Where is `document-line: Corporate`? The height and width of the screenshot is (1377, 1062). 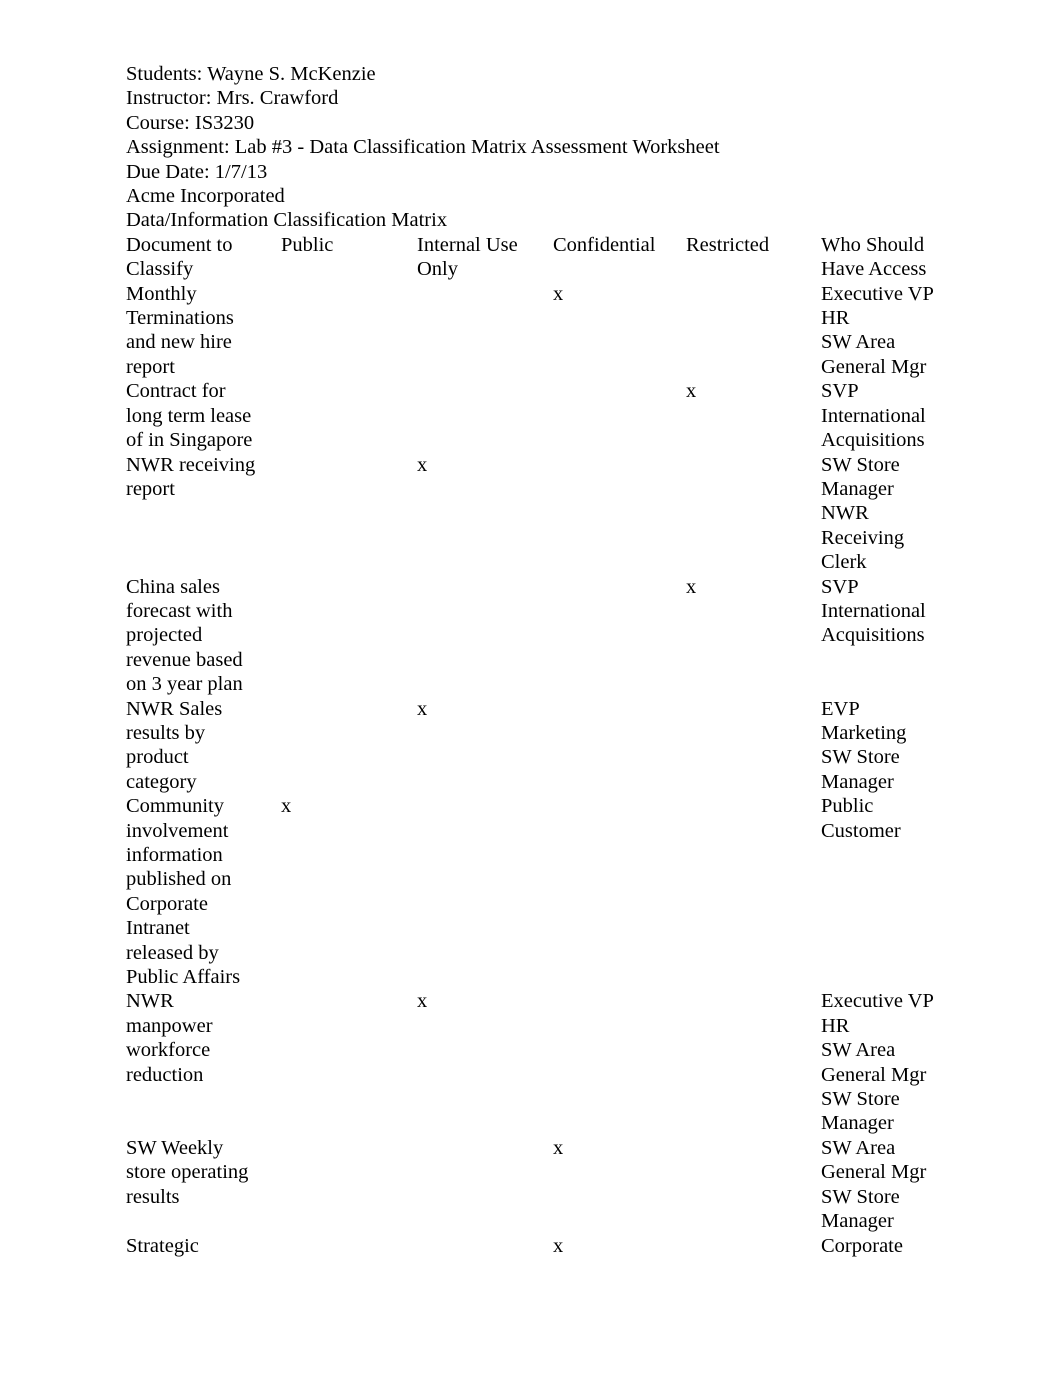 document-line: Corporate is located at coordinates (167, 903).